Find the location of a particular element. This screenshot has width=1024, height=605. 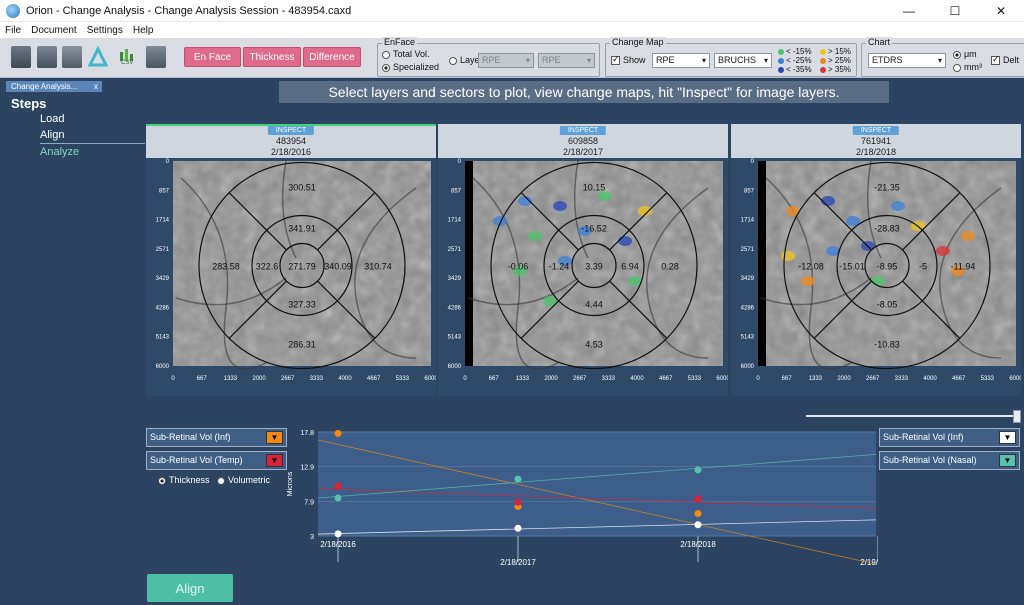

delta-icon is located at coordinates (98, 56).